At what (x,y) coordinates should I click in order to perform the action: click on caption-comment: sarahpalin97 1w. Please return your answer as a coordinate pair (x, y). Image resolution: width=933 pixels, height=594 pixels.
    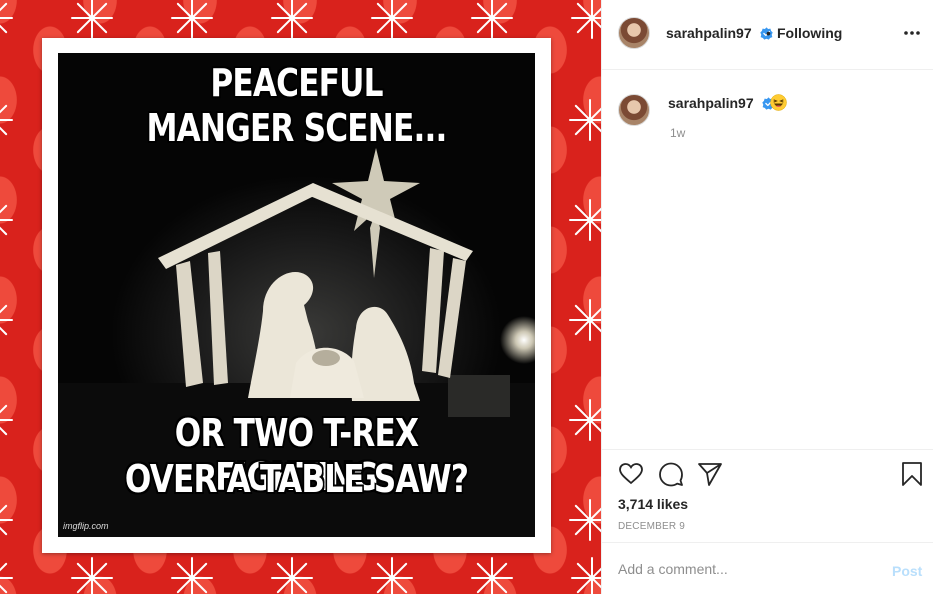
    Looking at the image, I should click on (768, 122).